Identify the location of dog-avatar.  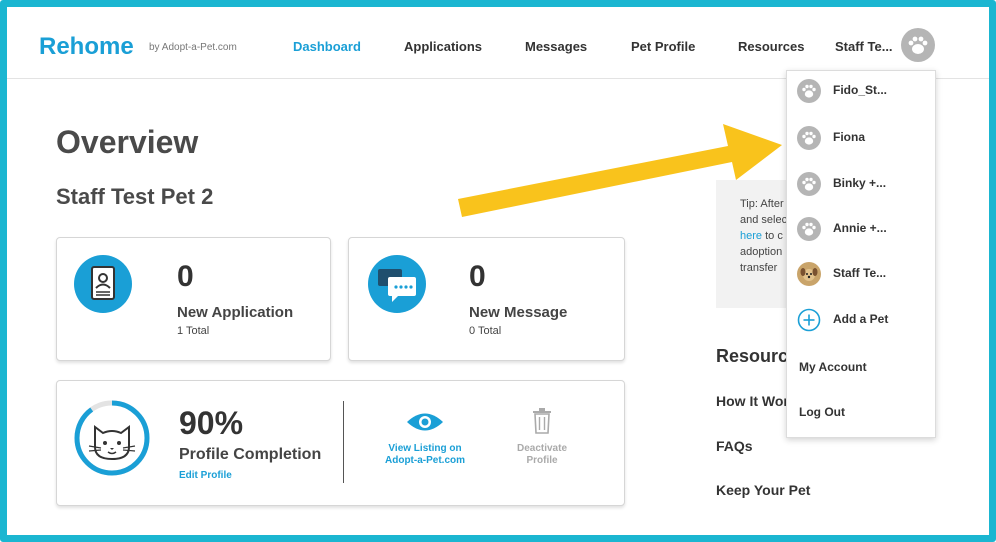
(809, 274).